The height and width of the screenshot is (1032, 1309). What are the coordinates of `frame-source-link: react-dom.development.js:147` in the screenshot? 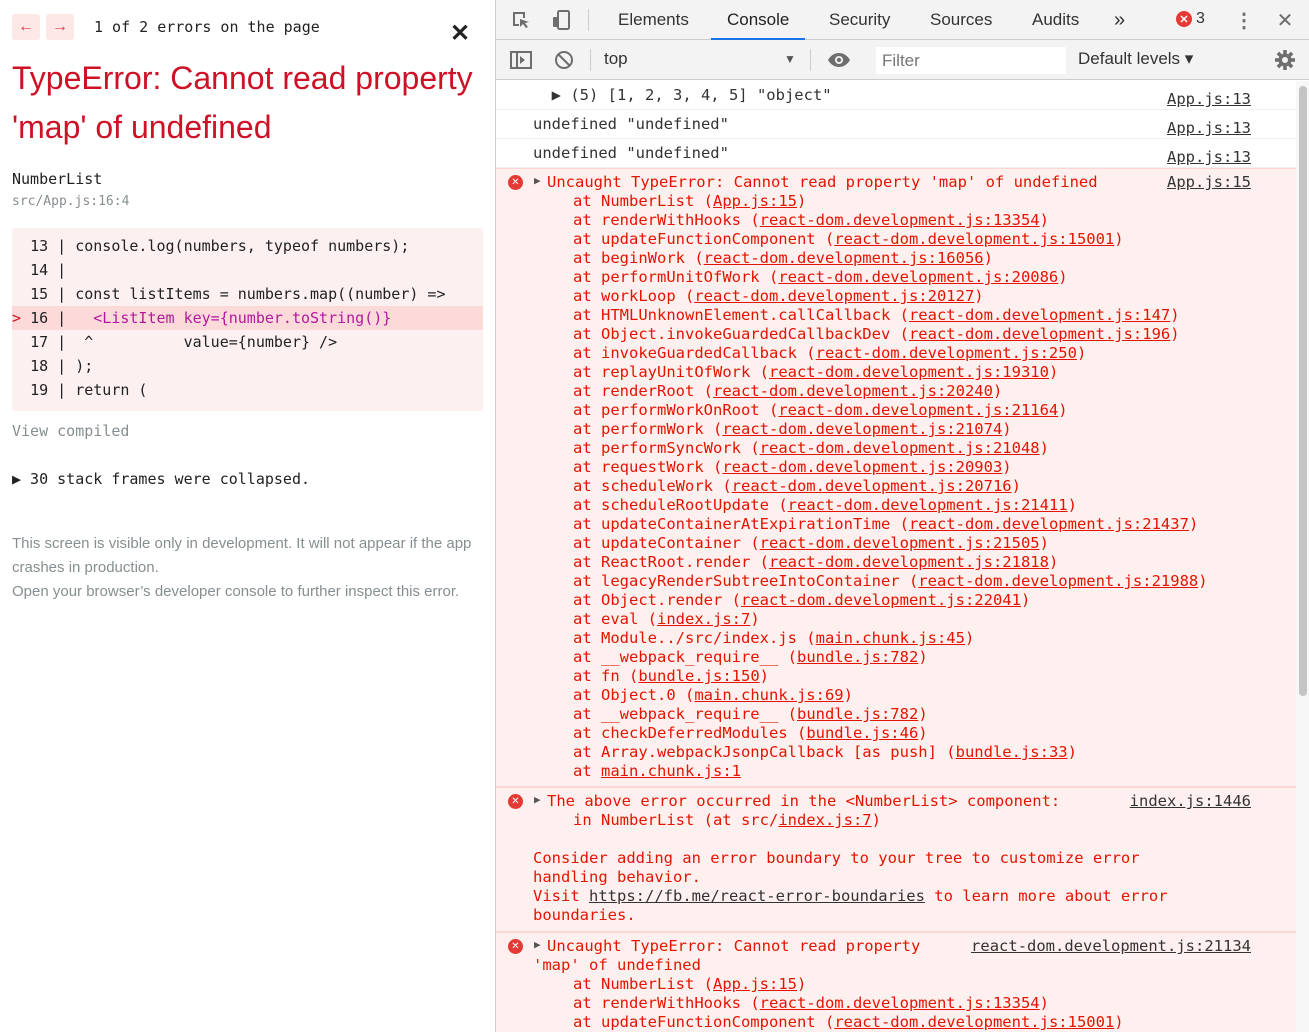 It's located at (1039, 315).